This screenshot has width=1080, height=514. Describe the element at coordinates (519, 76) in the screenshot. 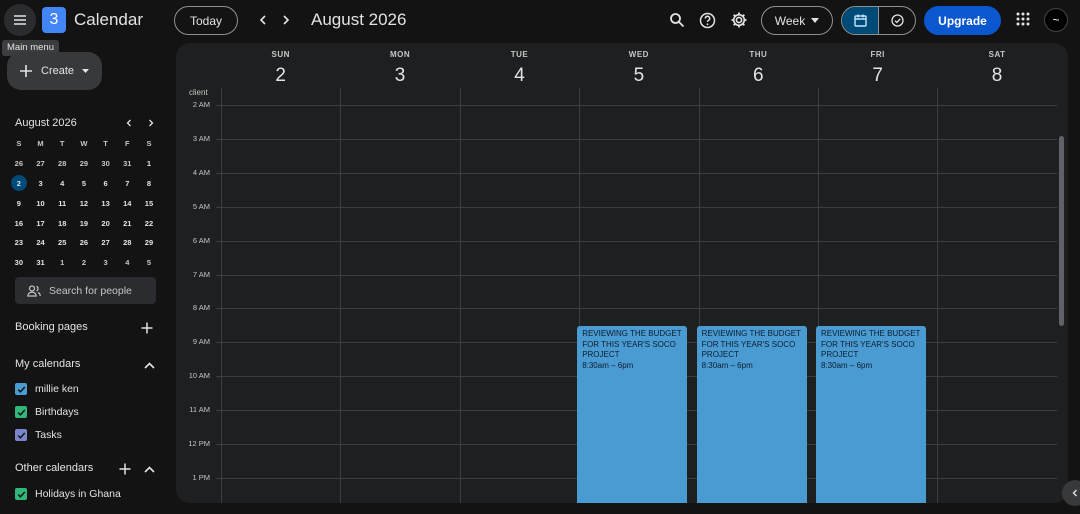

I see `day-number: 4` at that location.